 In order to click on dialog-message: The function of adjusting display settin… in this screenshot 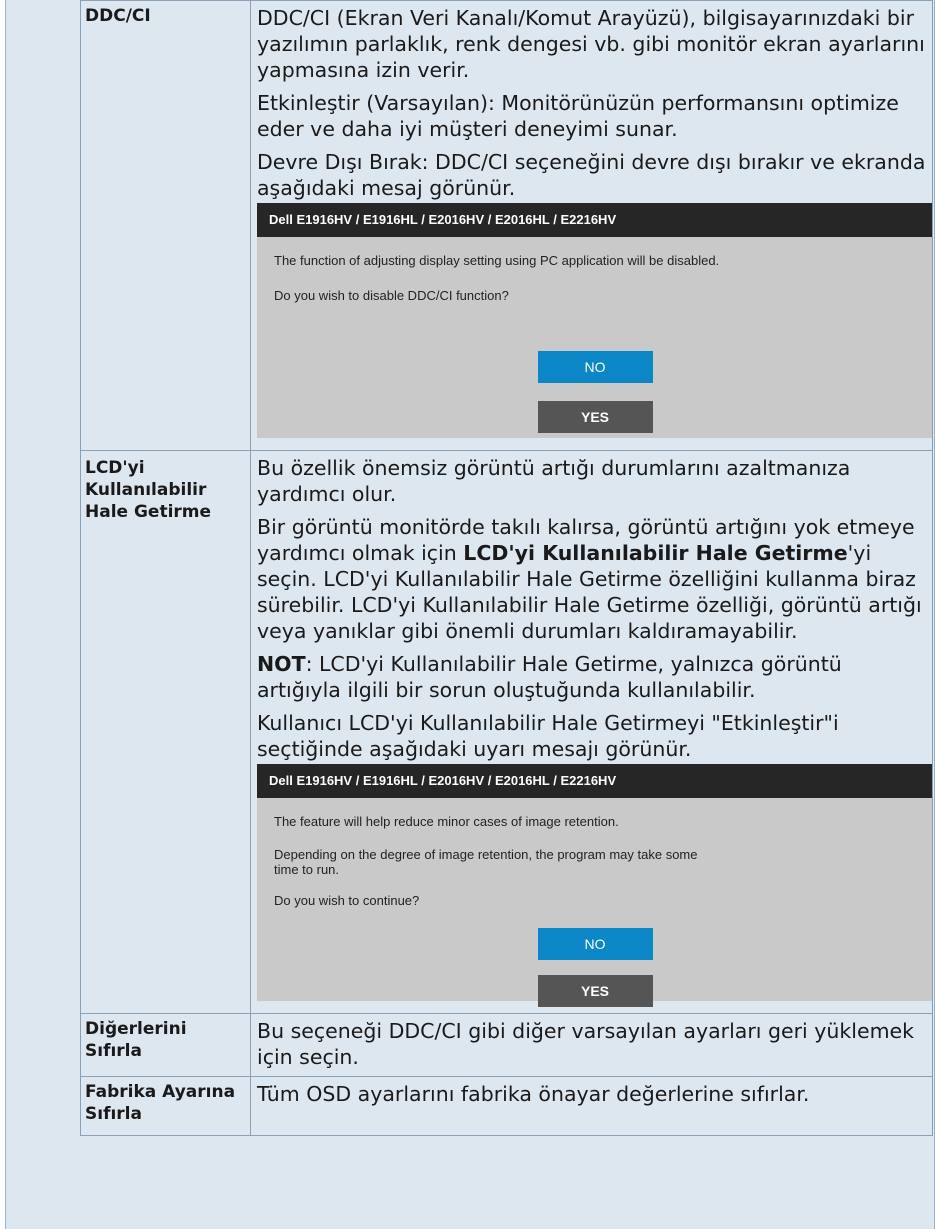, I will do `click(497, 260)`.